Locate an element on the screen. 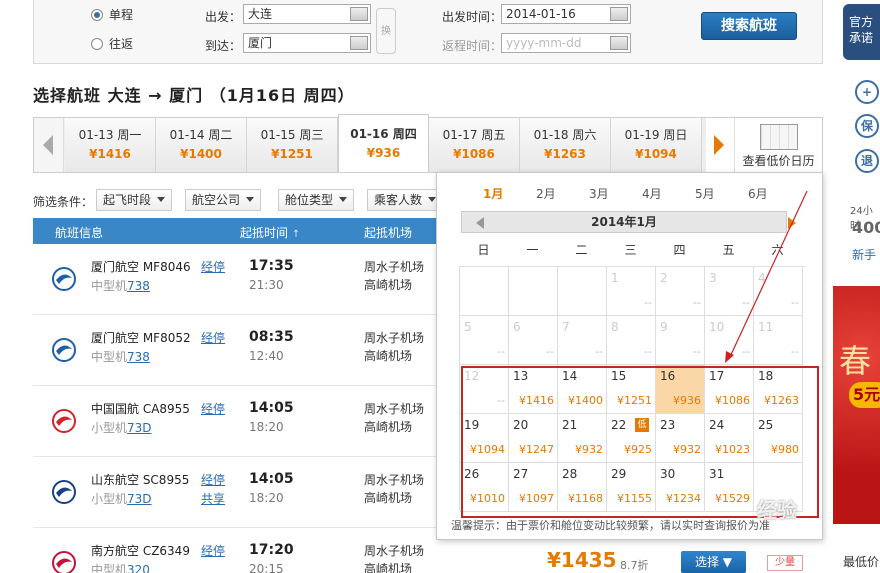 This screenshot has height=573, width=880. header-flight-info: 航班信息 is located at coordinates (79, 232).